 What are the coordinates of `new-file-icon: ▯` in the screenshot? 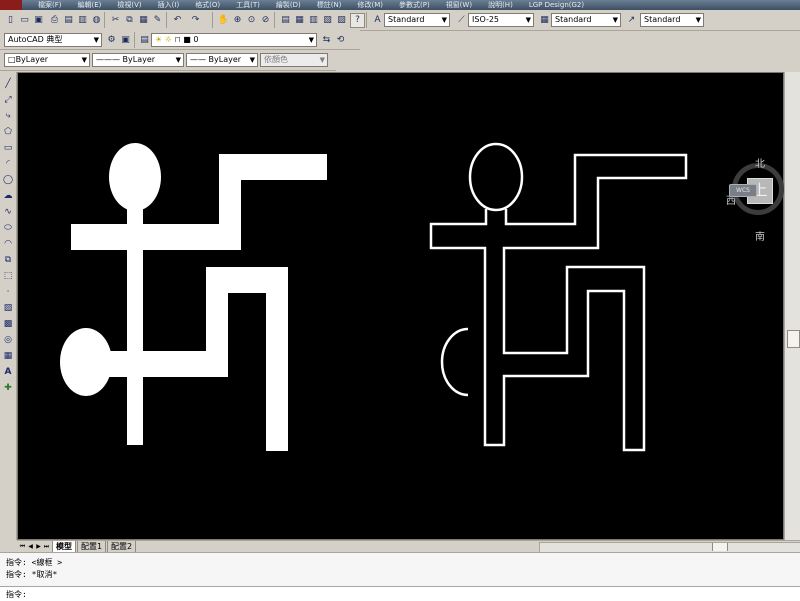 It's located at (10, 20).